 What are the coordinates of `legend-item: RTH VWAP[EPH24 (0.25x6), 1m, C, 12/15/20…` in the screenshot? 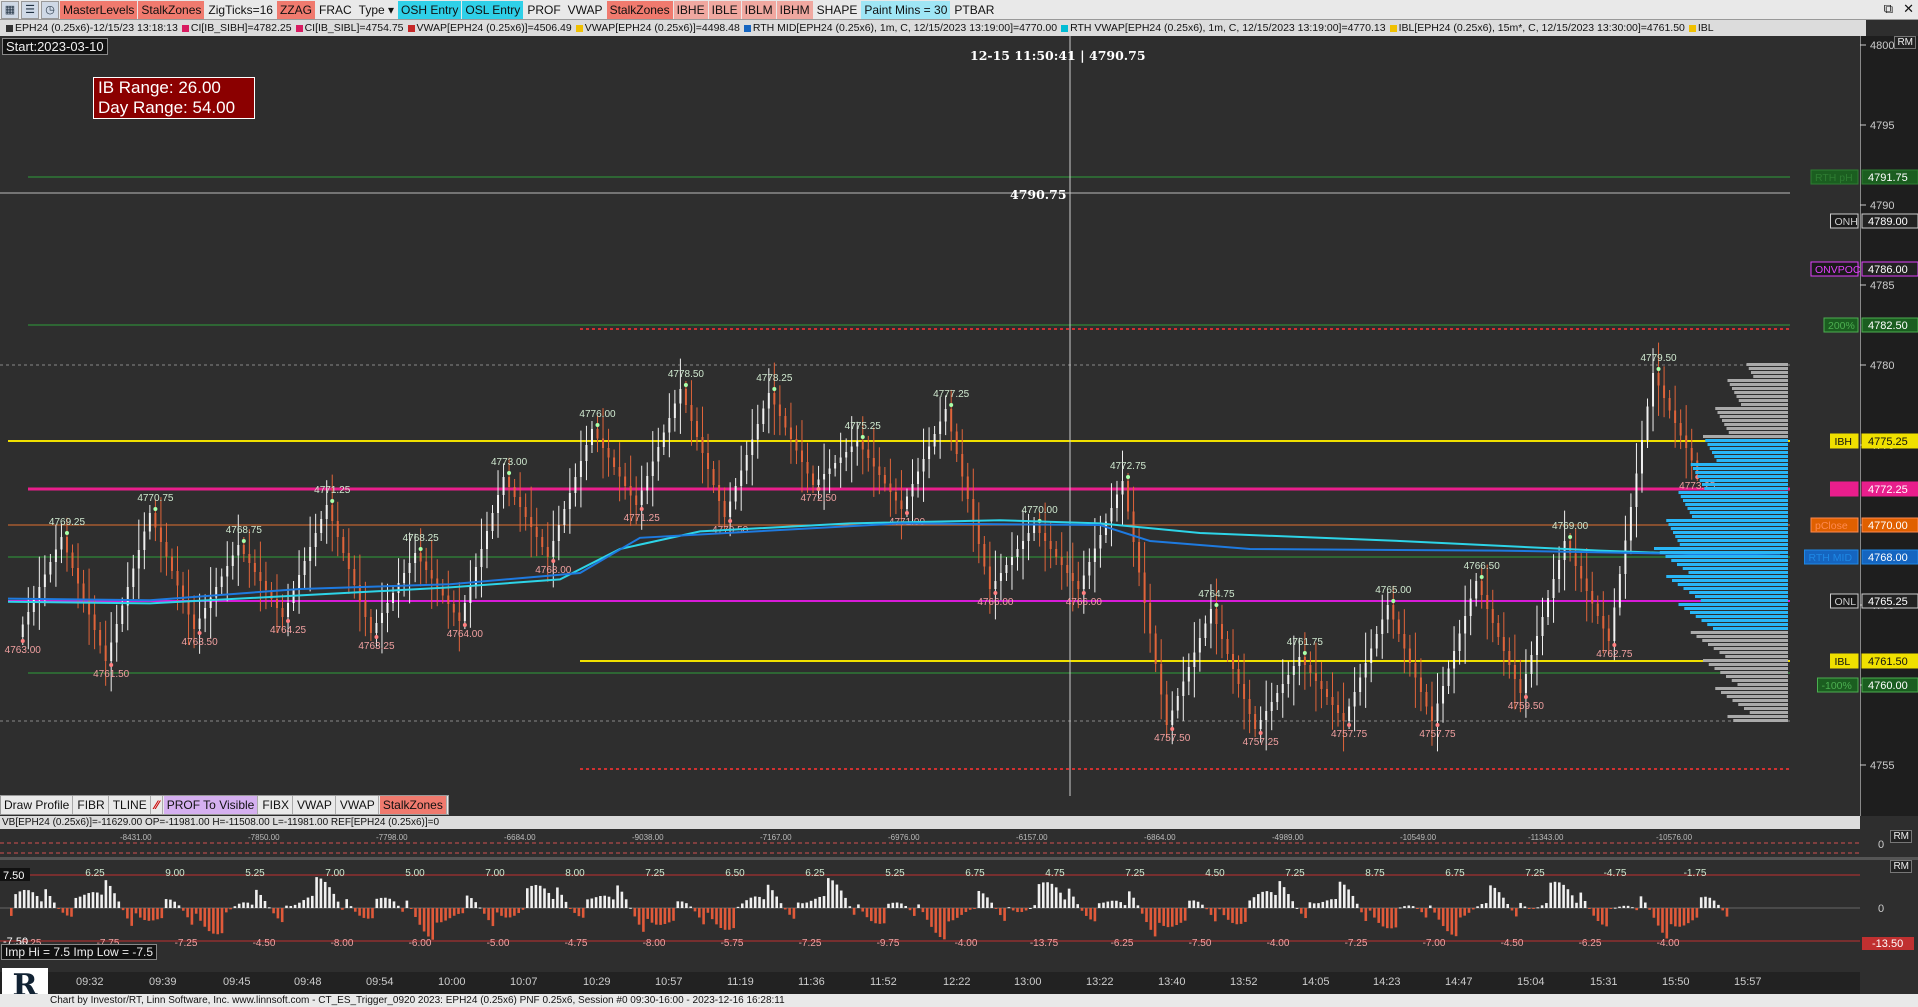 It's located at (1227, 28).